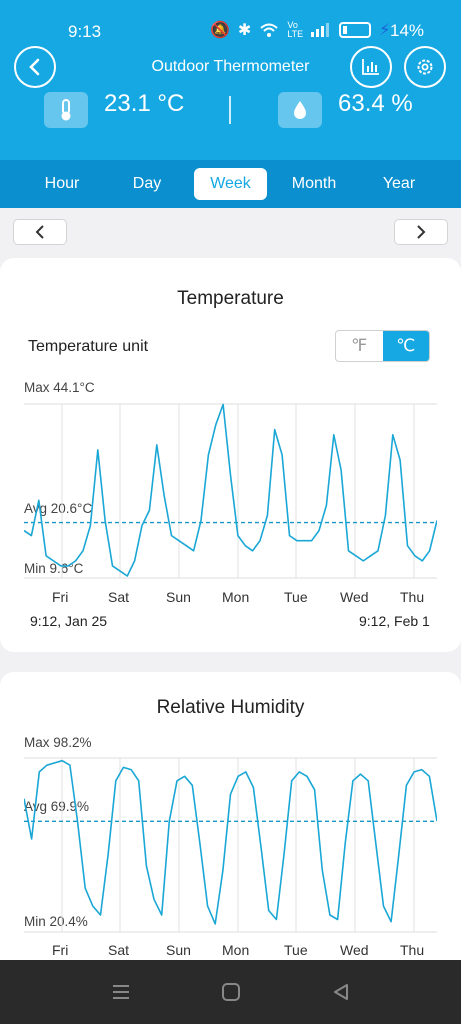  Describe the element at coordinates (295, 29) in the screenshot. I see `volte-icon: Vo LTE` at that location.